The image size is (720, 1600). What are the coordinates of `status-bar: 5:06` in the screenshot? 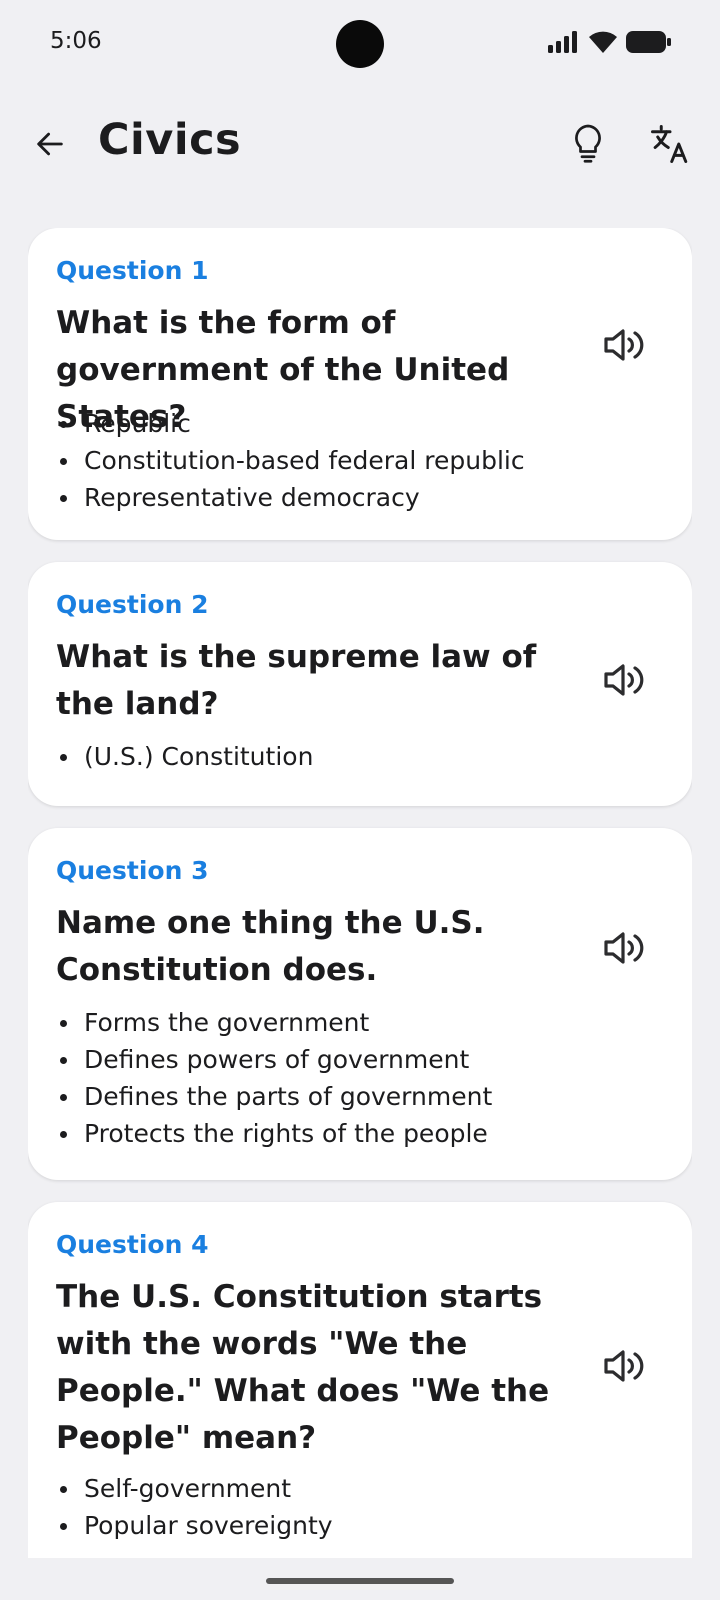 It's located at (360, 44).